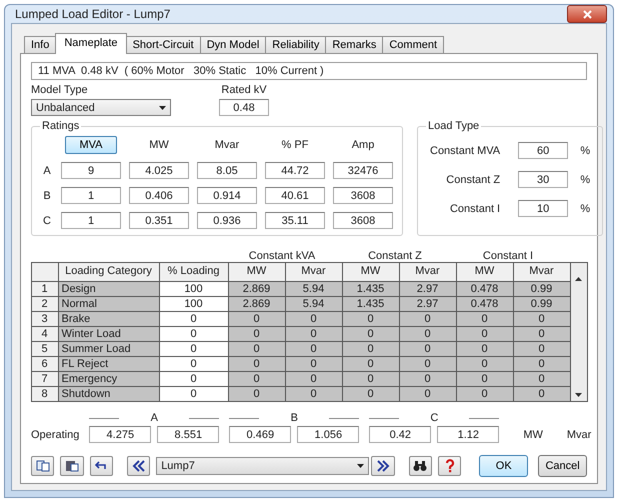 The image size is (618, 502). Describe the element at coordinates (159, 195) in the screenshot. I see `rating-field: 0.406` at that location.